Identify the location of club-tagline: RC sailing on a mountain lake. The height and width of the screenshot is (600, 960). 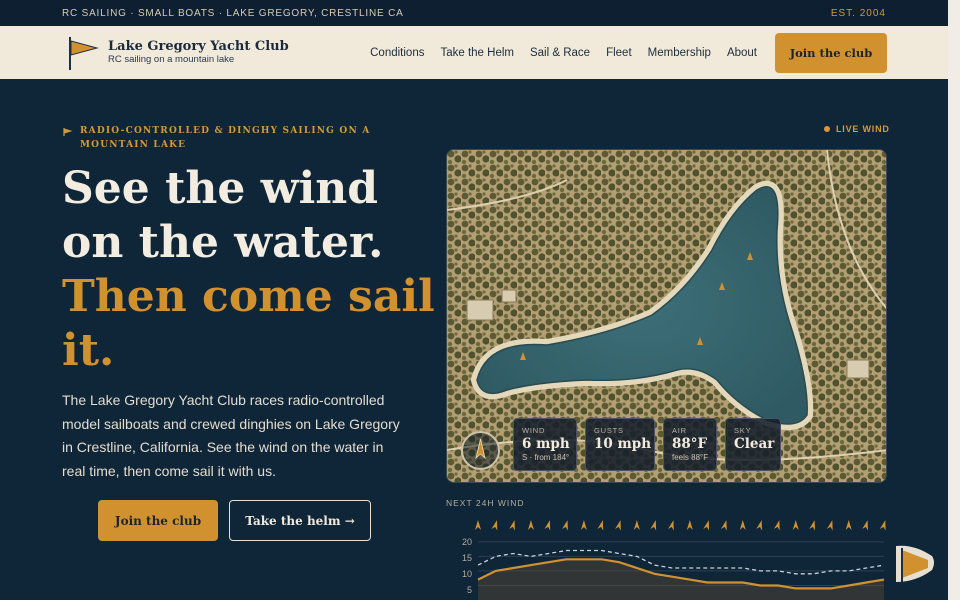
(171, 59).